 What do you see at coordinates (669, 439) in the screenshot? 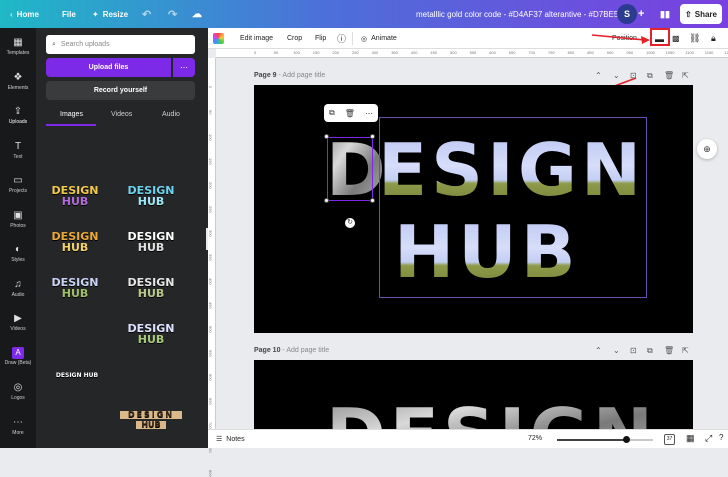
I see `page-count-badge: 37` at bounding box center [669, 439].